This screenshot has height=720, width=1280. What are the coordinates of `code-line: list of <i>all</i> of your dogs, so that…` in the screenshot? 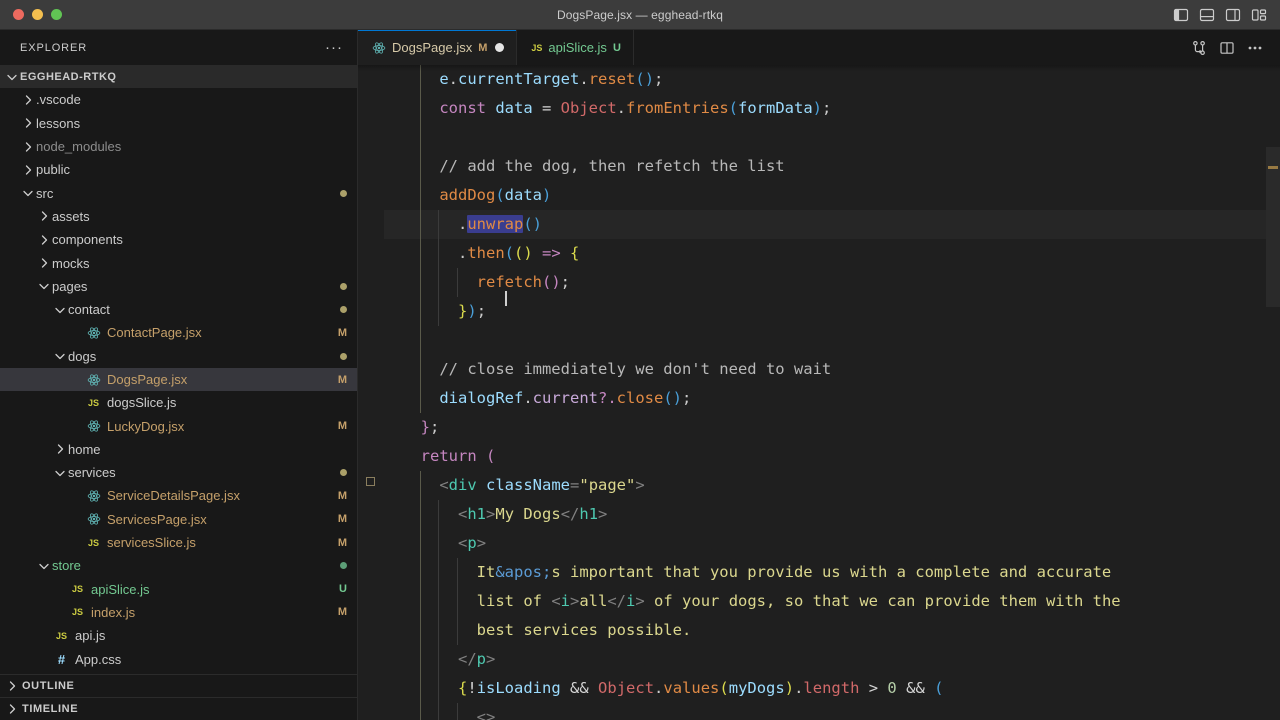 It's located at (832, 601).